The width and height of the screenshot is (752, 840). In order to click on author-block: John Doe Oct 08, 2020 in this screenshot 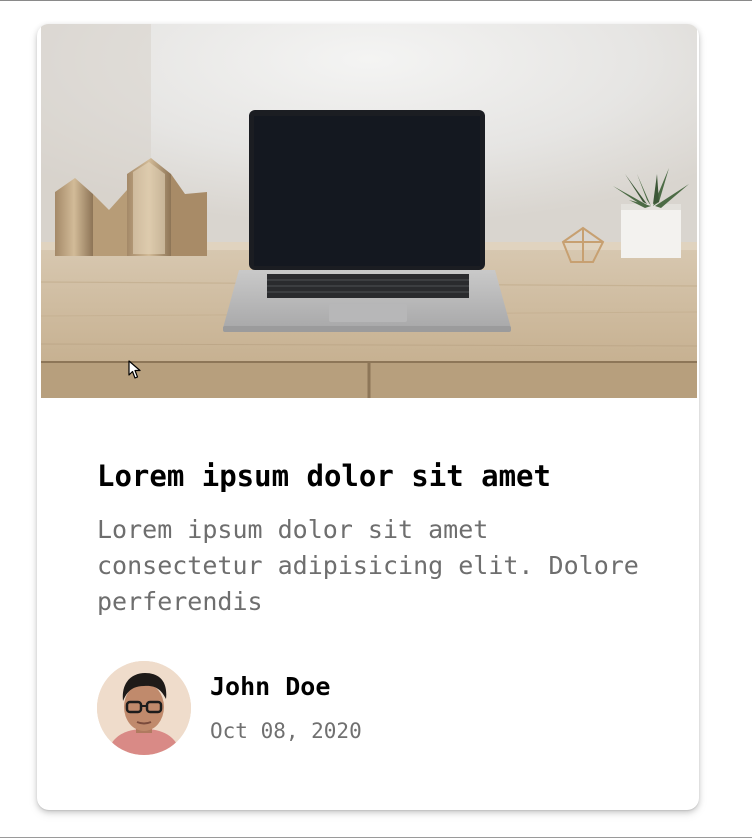, I will do `click(229, 708)`.